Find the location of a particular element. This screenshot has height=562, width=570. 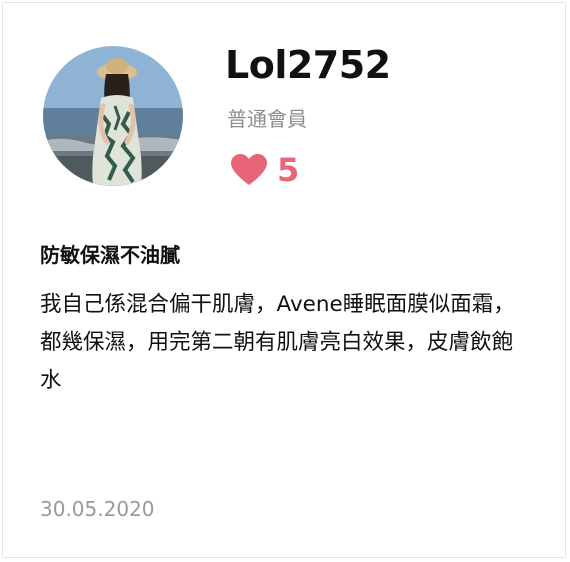

avatar-photo is located at coordinates (113, 116).